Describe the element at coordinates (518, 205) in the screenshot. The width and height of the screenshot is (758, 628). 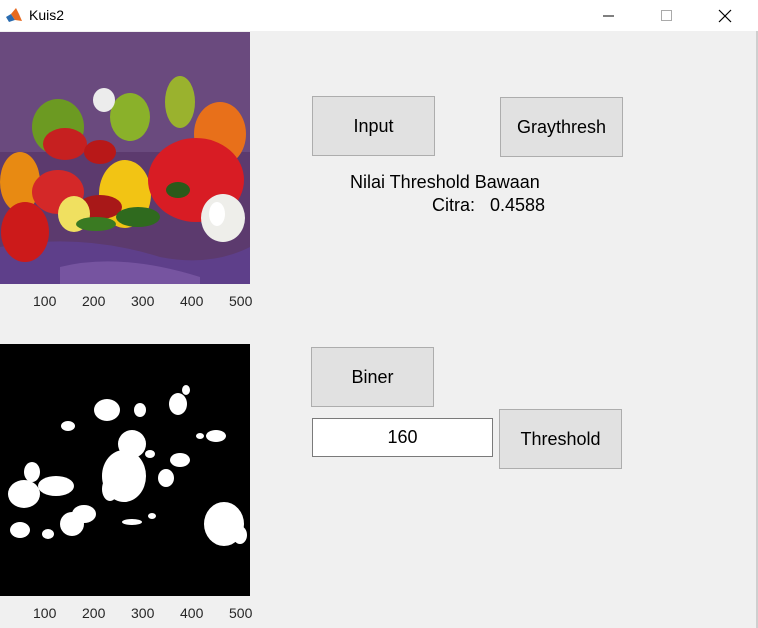
I see `threshold-value: 0.4588` at that location.